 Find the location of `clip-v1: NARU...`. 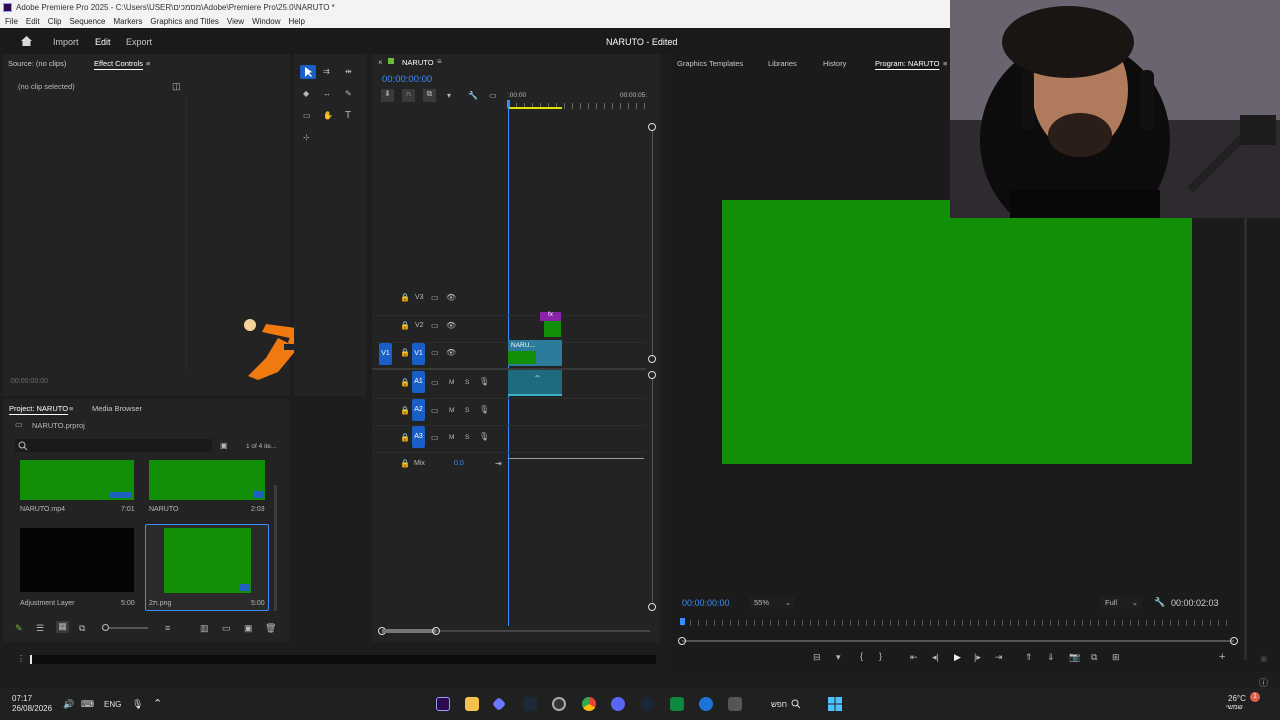

clip-v1: NARU... is located at coordinates (535, 353).